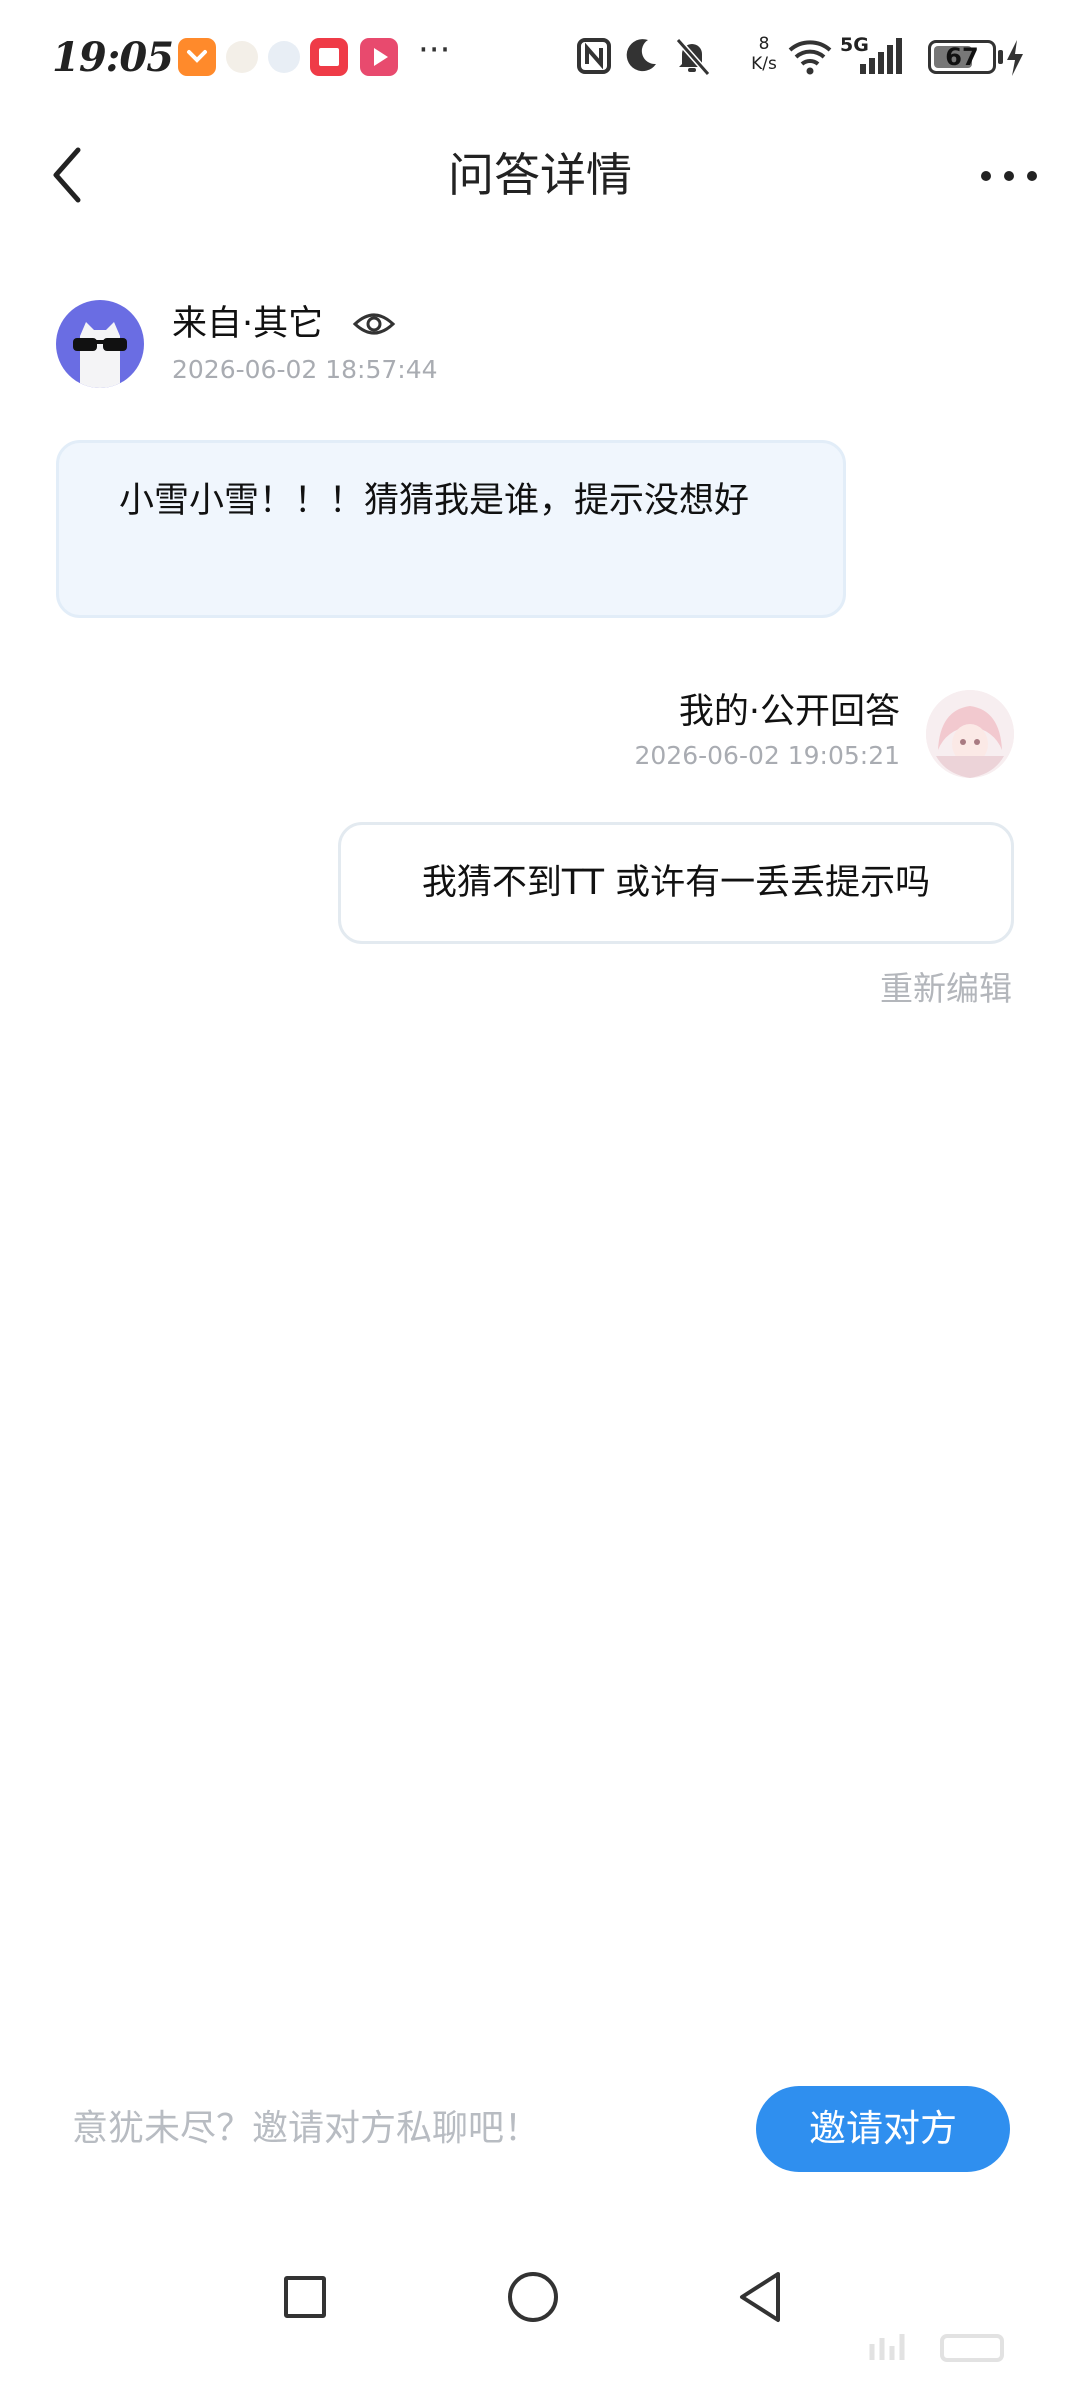 The width and height of the screenshot is (1080, 2388). Describe the element at coordinates (810, 57) in the screenshot. I see `wifi-icon` at that location.